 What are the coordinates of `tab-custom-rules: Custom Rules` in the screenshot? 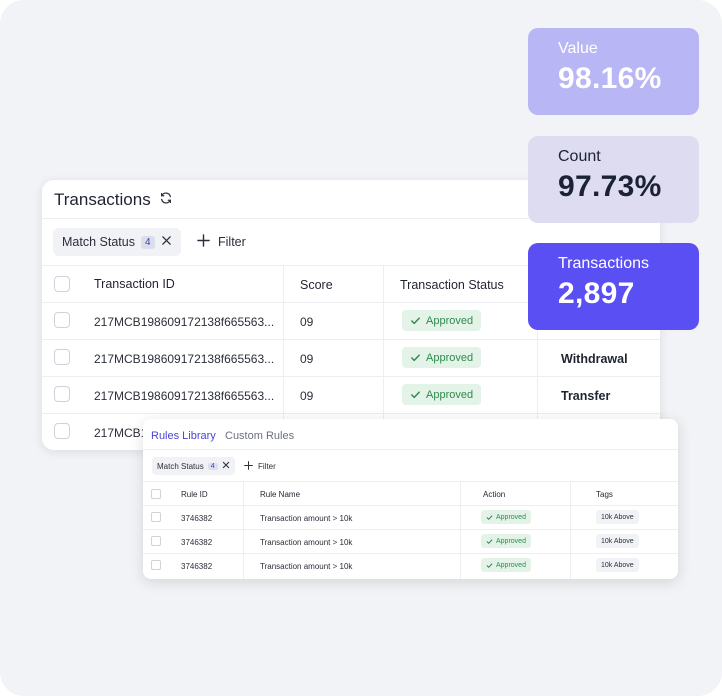 It's located at (259, 436).